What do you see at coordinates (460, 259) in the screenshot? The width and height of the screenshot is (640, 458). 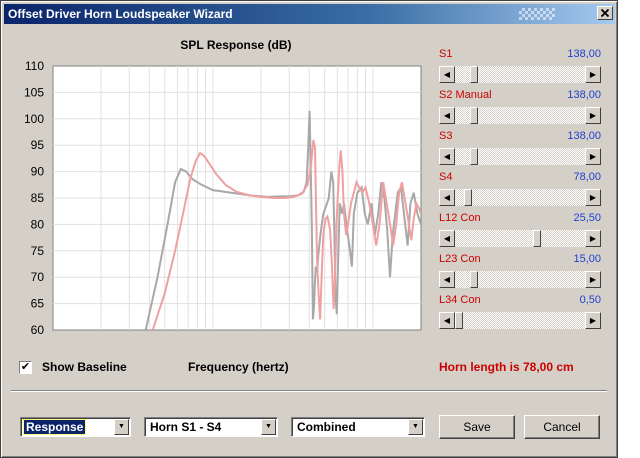 I see `slider-label: L23 Con` at bounding box center [460, 259].